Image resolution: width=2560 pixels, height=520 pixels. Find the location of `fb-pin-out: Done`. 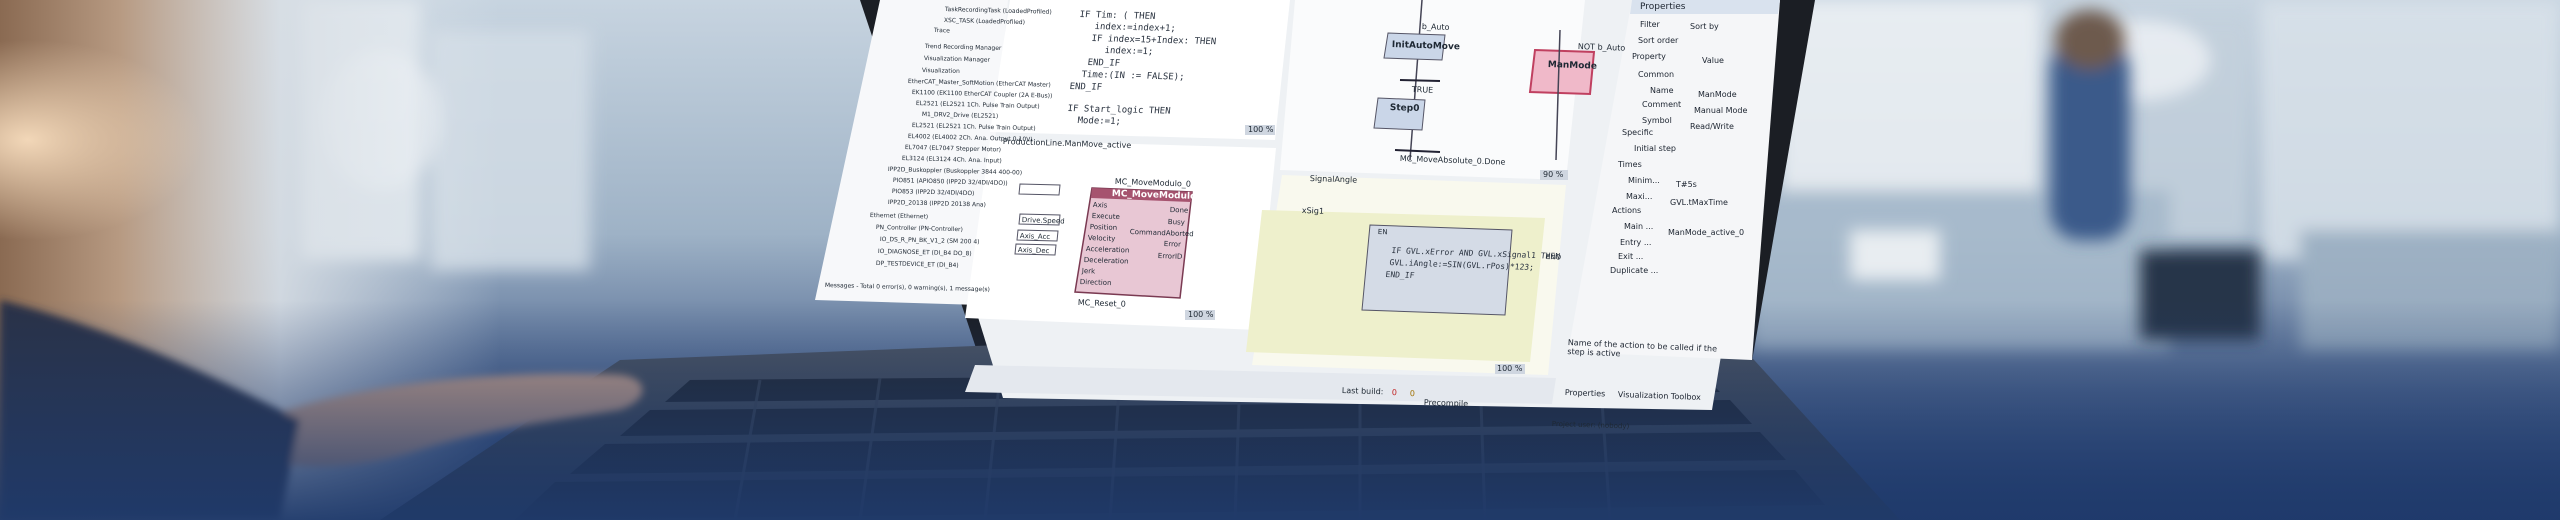

fb-pin-out: Done is located at coordinates (1179, 210).